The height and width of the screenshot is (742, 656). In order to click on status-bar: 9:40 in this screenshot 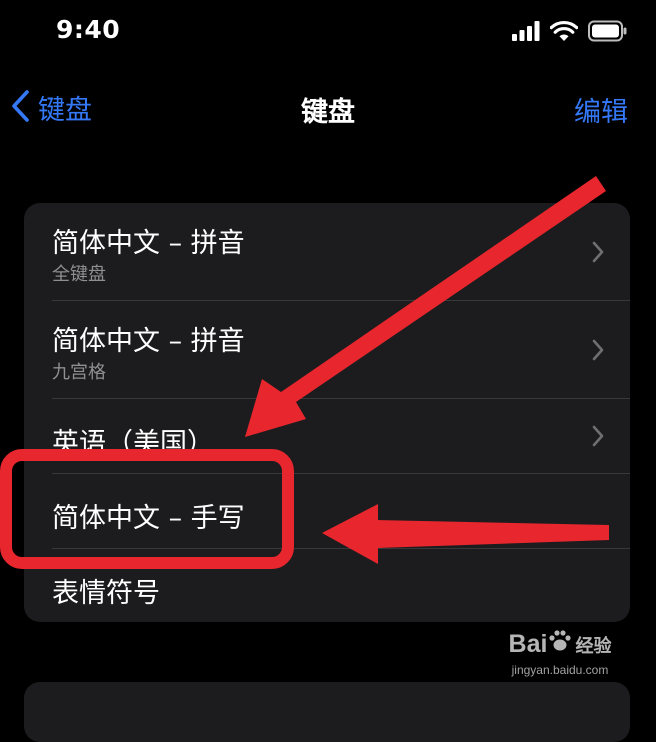, I will do `click(328, 31)`.